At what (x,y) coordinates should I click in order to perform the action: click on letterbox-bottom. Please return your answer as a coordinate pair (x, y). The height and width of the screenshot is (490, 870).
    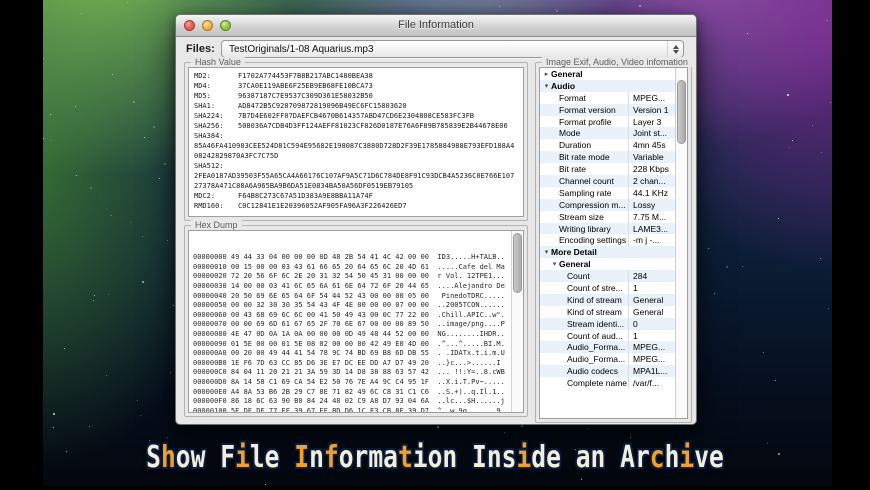
    Looking at the image, I should click on (435, 488).